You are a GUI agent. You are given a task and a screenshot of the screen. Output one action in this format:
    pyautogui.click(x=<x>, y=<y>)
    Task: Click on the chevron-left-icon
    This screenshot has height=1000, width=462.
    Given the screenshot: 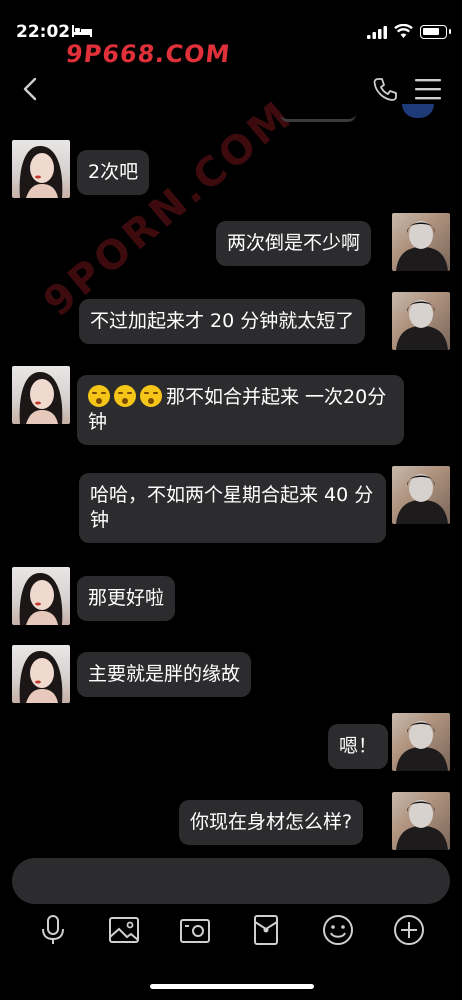 What is the action you would take?
    pyautogui.click(x=31, y=89)
    